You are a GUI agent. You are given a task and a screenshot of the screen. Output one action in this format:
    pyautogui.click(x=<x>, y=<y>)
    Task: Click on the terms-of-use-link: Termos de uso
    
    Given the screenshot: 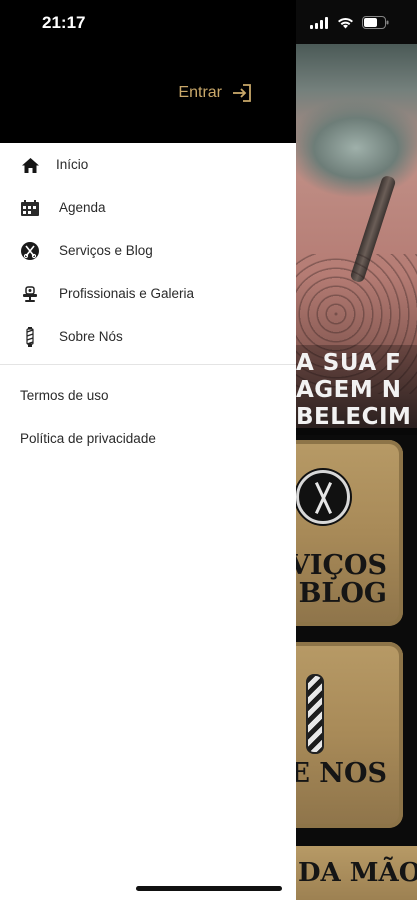 What is the action you would take?
    pyautogui.click(x=64, y=395)
    